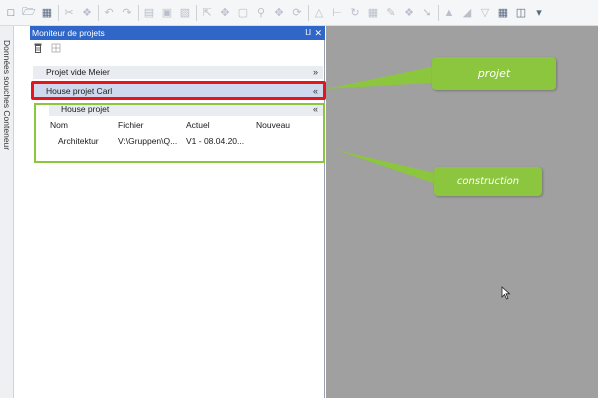 This screenshot has height=398, width=598. I want to click on construction-callout: construction, so click(488, 181).